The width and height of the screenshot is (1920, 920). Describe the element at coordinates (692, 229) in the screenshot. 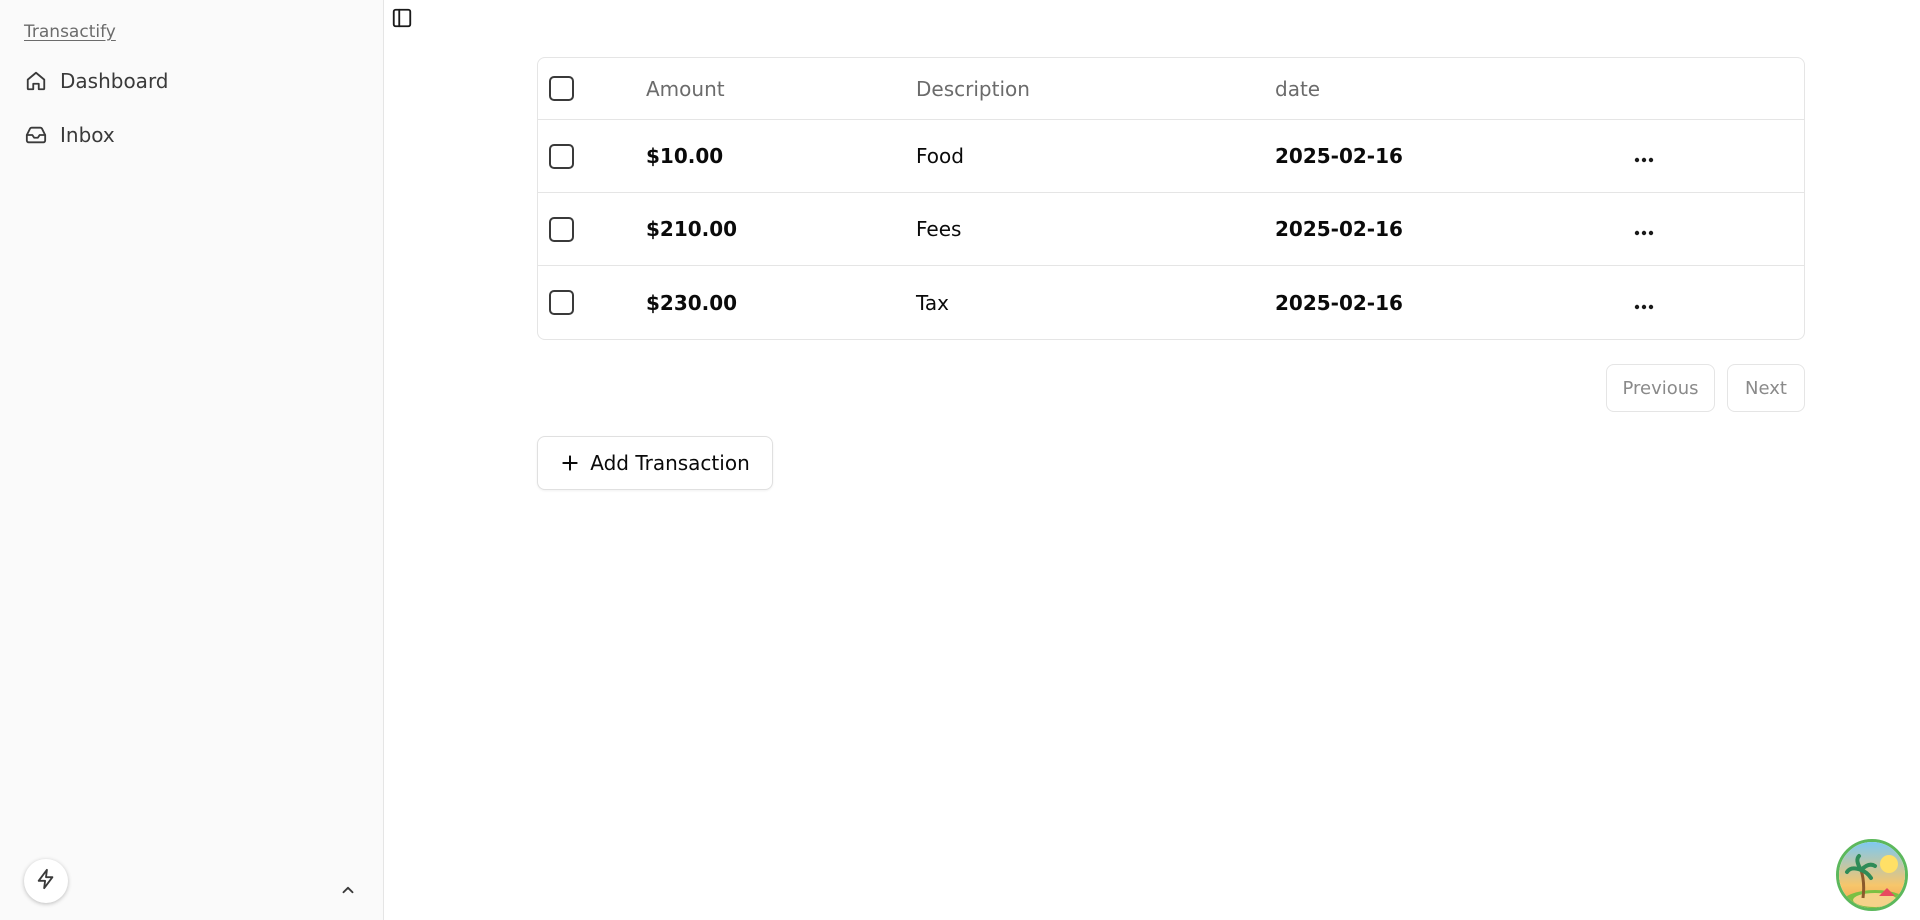

I see `amount-cell: $210.00` at that location.